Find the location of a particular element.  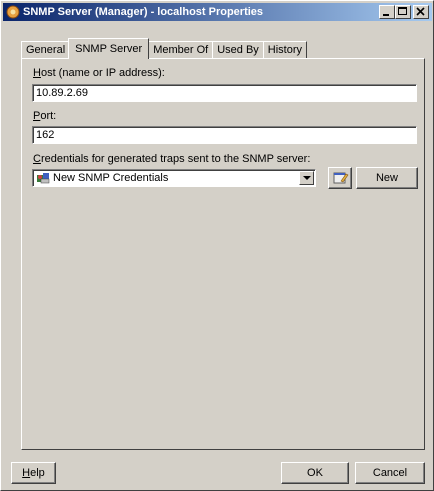

port-label: Port: is located at coordinates (45, 116).